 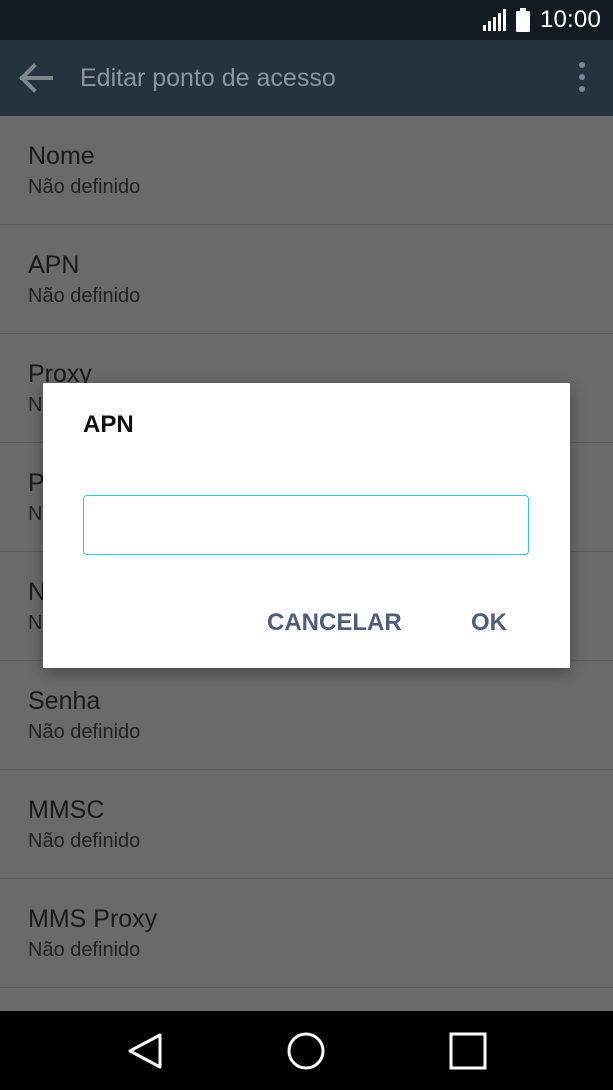 What do you see at coordinates (306, 170) in the screenshot?
I see `list-item-nome: Nome Não definido` at bounding box center [306, 170].